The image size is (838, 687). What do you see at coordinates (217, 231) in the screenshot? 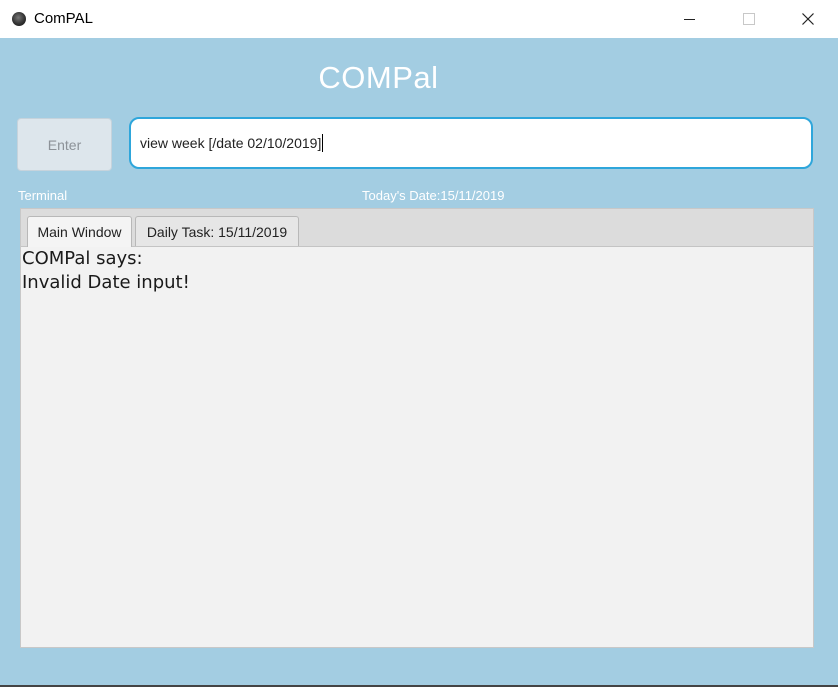
I see `tab-daily-task: Daily Task: 15/11/2019` at bounding box center [217, 231].